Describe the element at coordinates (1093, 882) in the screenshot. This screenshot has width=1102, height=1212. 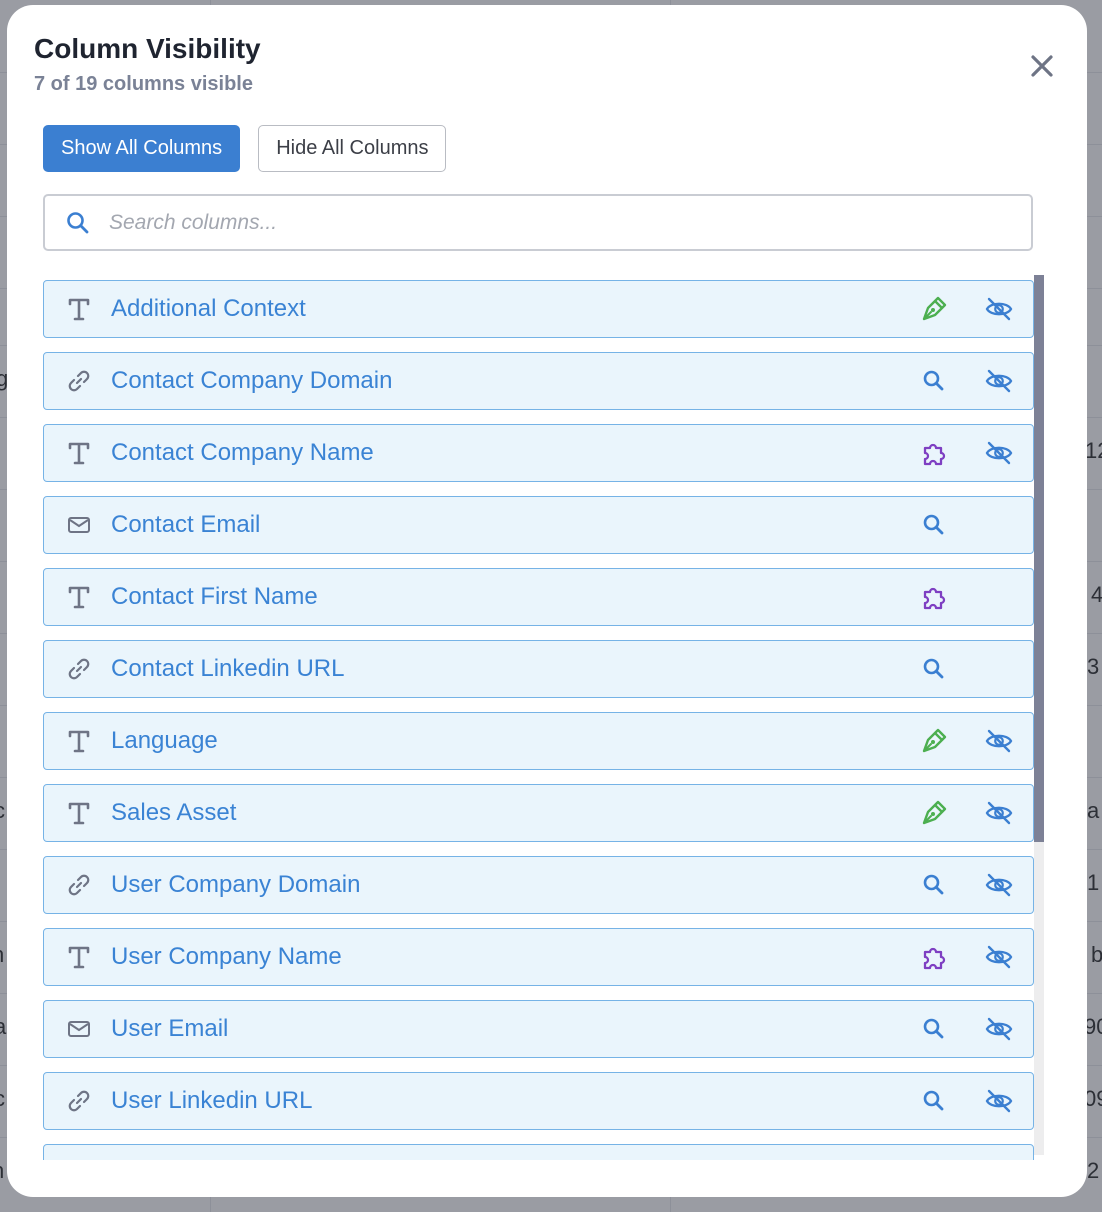
I see `bg-cell-fragment: 1` at that location.